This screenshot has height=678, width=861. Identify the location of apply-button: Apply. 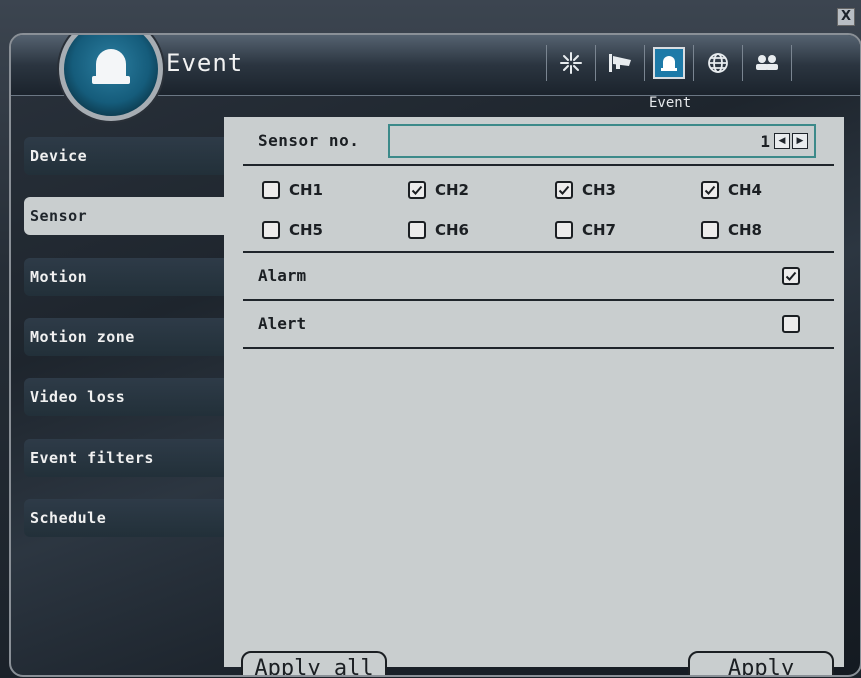
(761, 663).